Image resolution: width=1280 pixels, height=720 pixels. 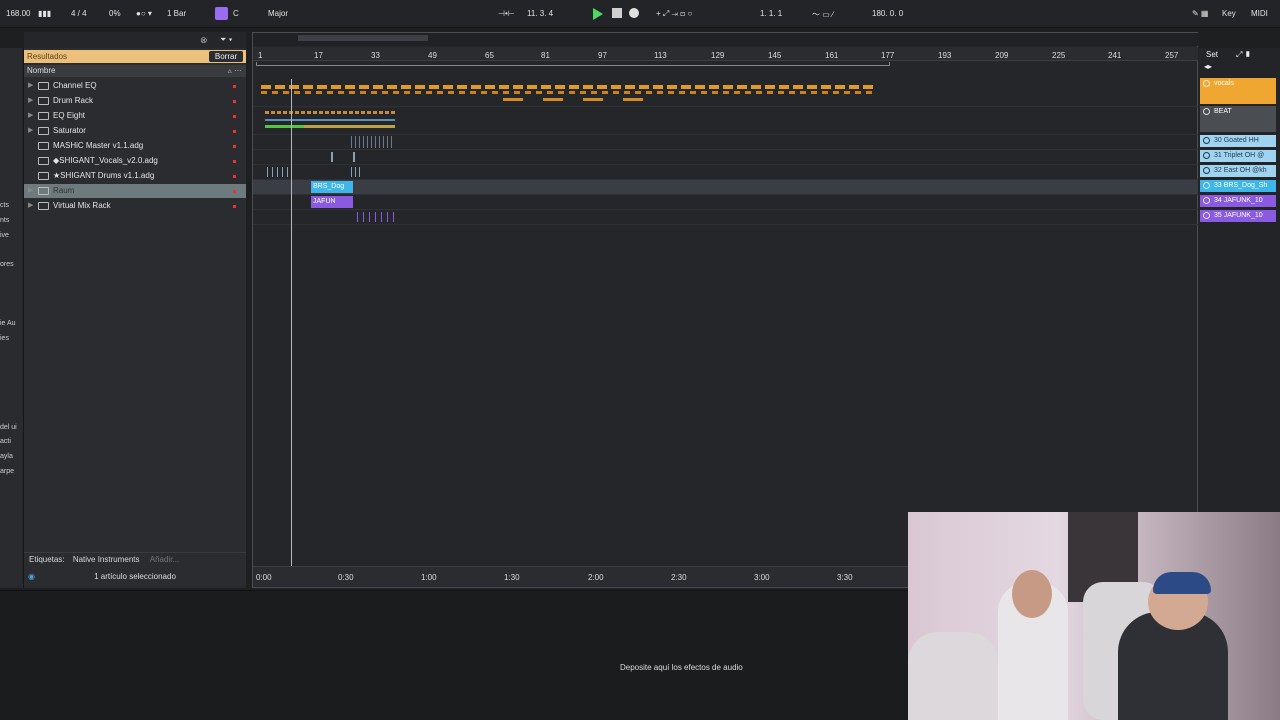 What do you see at coordinates (135, 191) in the screenshot?
I see `list-item-selected: ▶ Raum` at bounding box center [135, 191].